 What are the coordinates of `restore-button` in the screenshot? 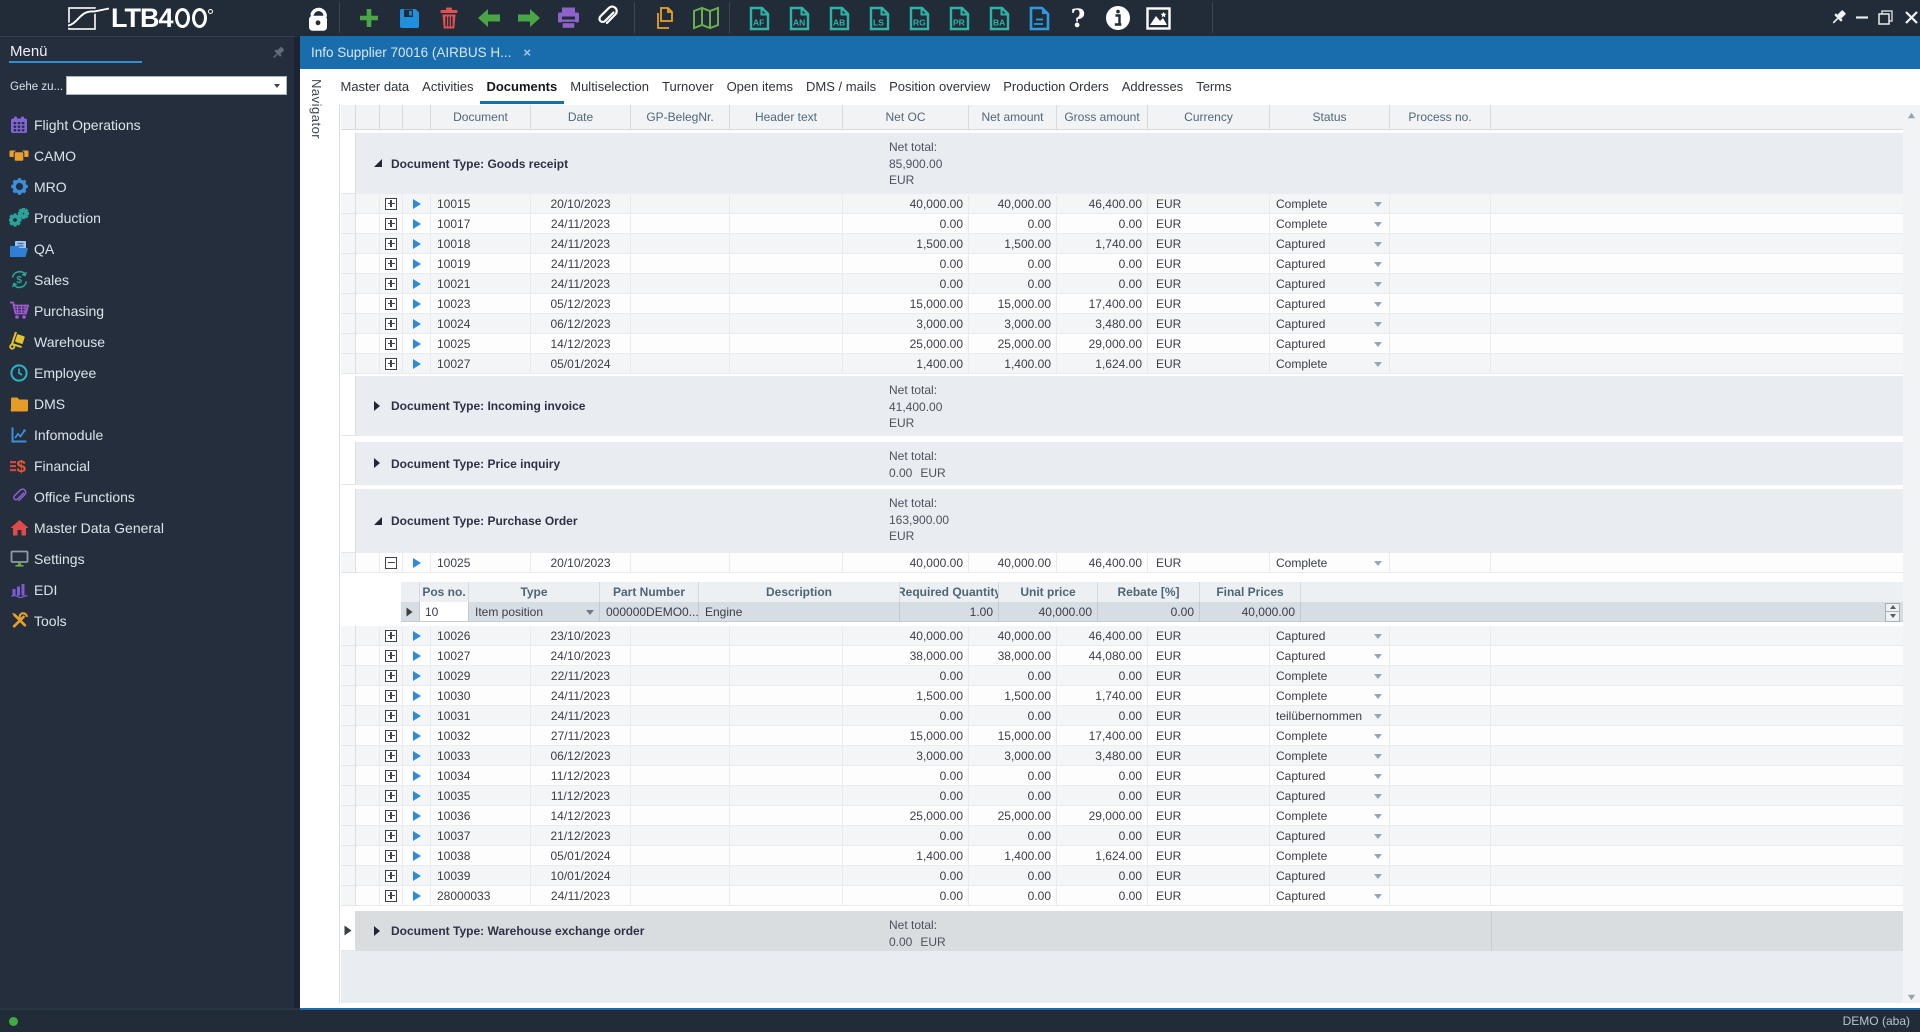 It's located at (1885, 17).